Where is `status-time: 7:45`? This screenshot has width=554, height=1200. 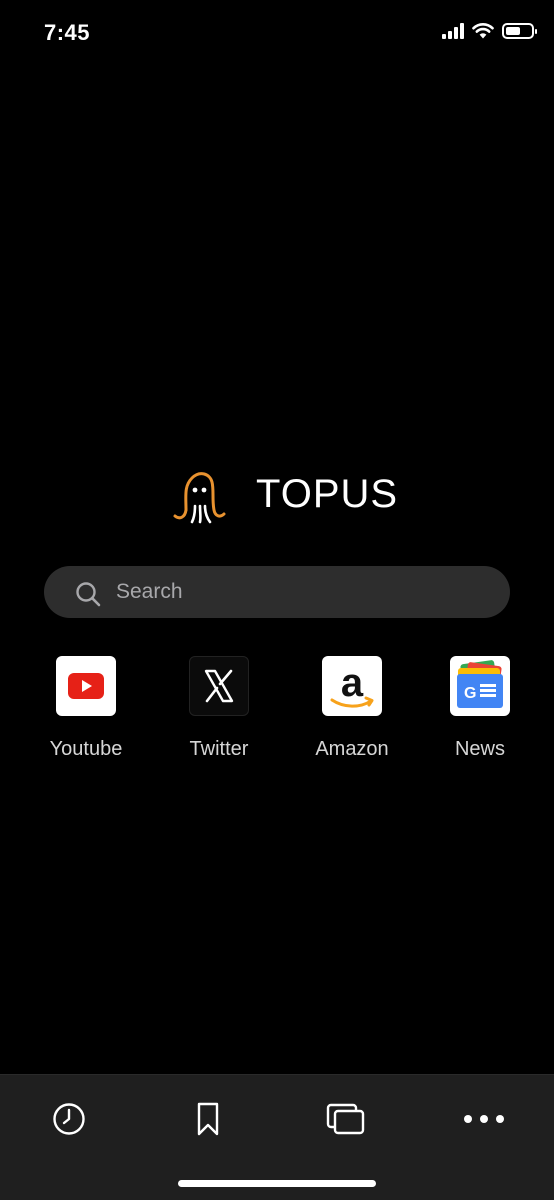
status-time: 7:45 is located at coordinates (67, 32).